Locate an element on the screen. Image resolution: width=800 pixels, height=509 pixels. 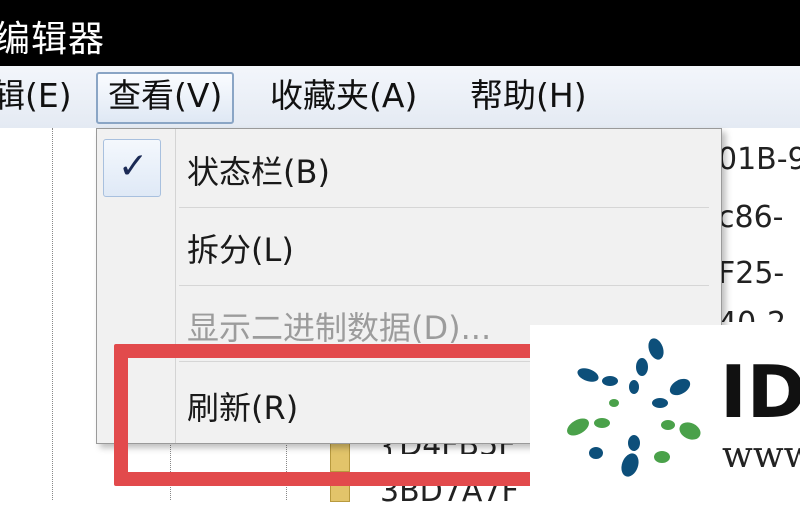
menu-view: 查看(V) is located at coordinates (165, 98).